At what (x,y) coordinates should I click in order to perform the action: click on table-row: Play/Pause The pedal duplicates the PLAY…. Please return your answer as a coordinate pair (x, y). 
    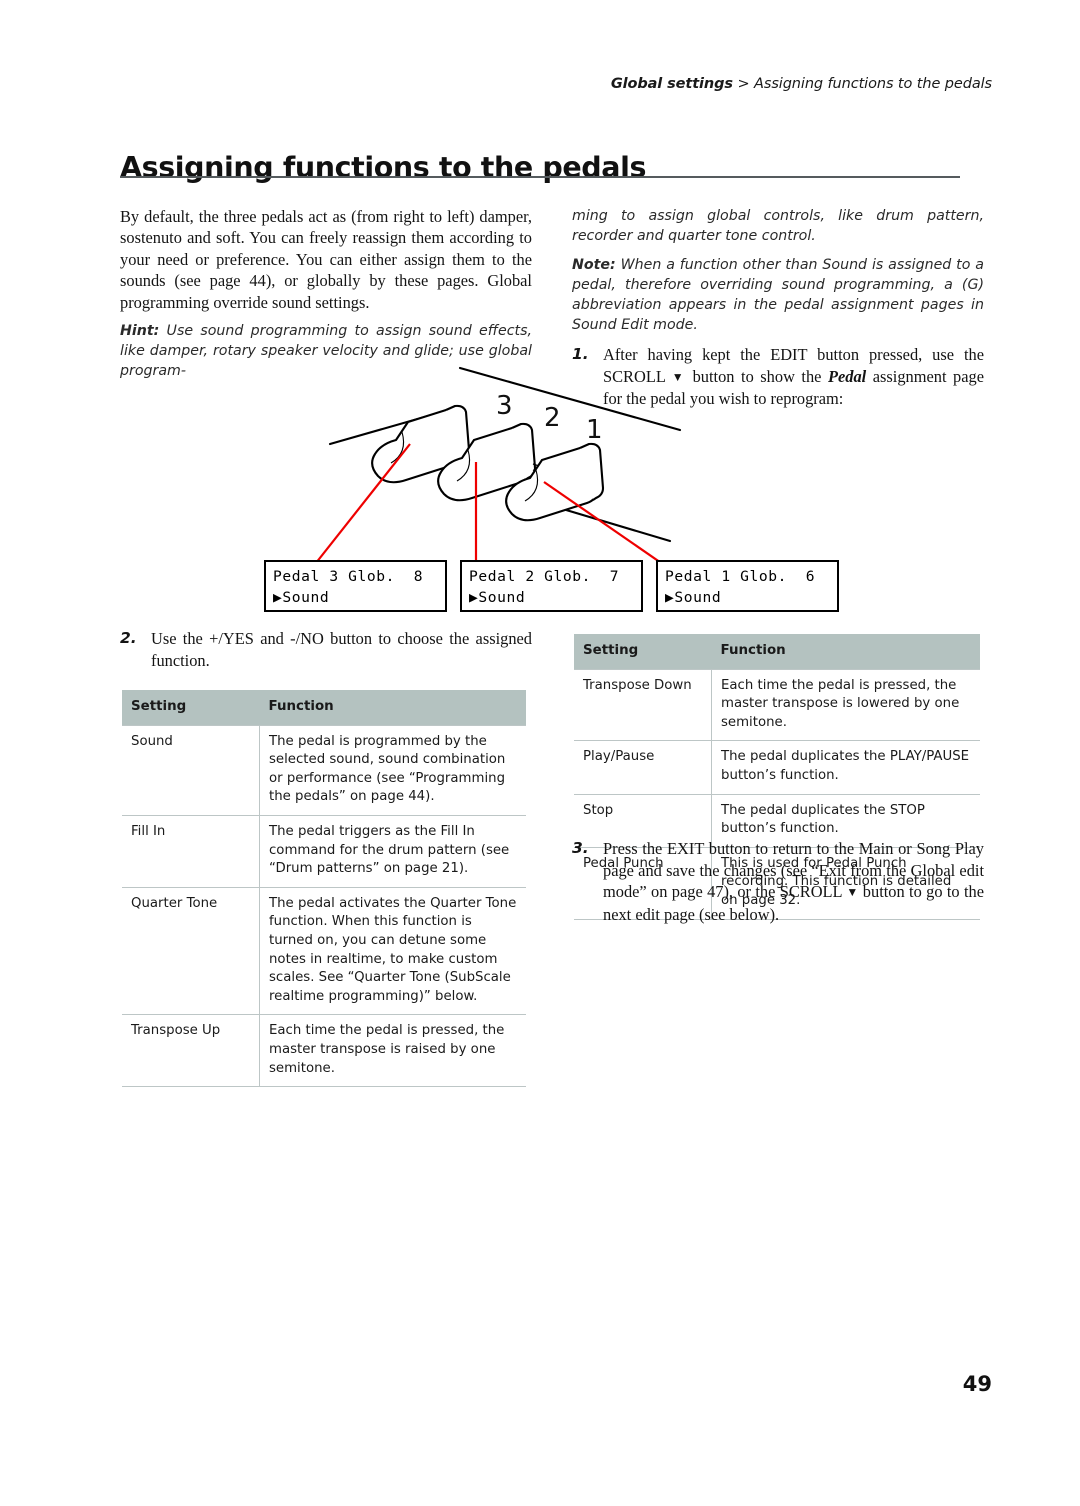
    Looking at the image, I should click on (777, 767).